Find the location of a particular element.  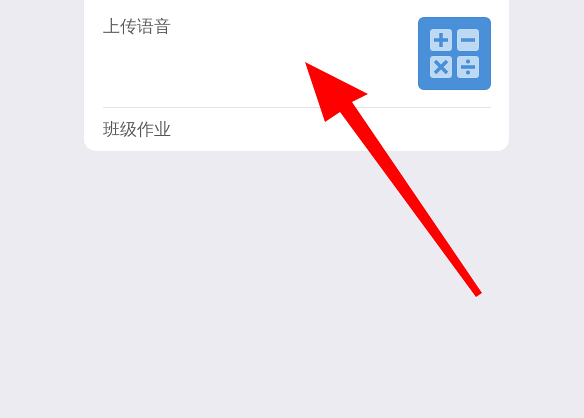

card-title: 上传语音 is located at coordinates (137, 27).